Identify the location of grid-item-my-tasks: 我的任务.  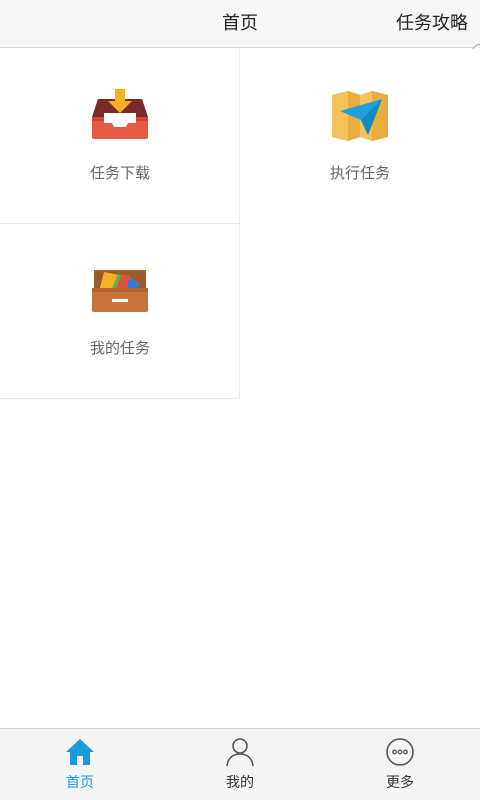
(120, 311).